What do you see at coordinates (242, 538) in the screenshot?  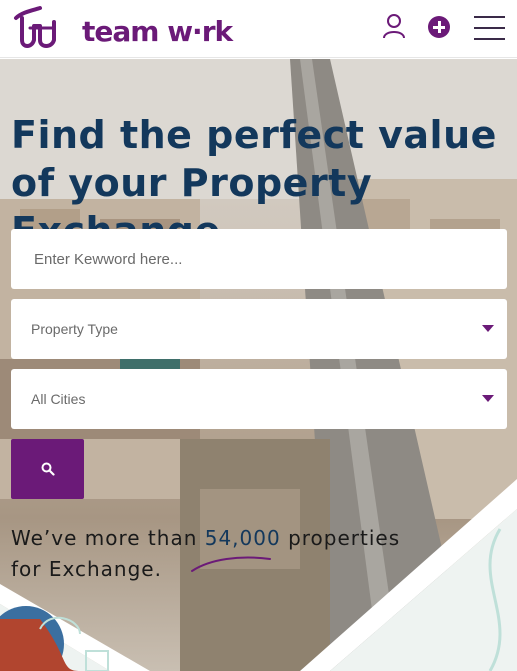 I see `property-count: 54,000` at bounding box center [242, 538].